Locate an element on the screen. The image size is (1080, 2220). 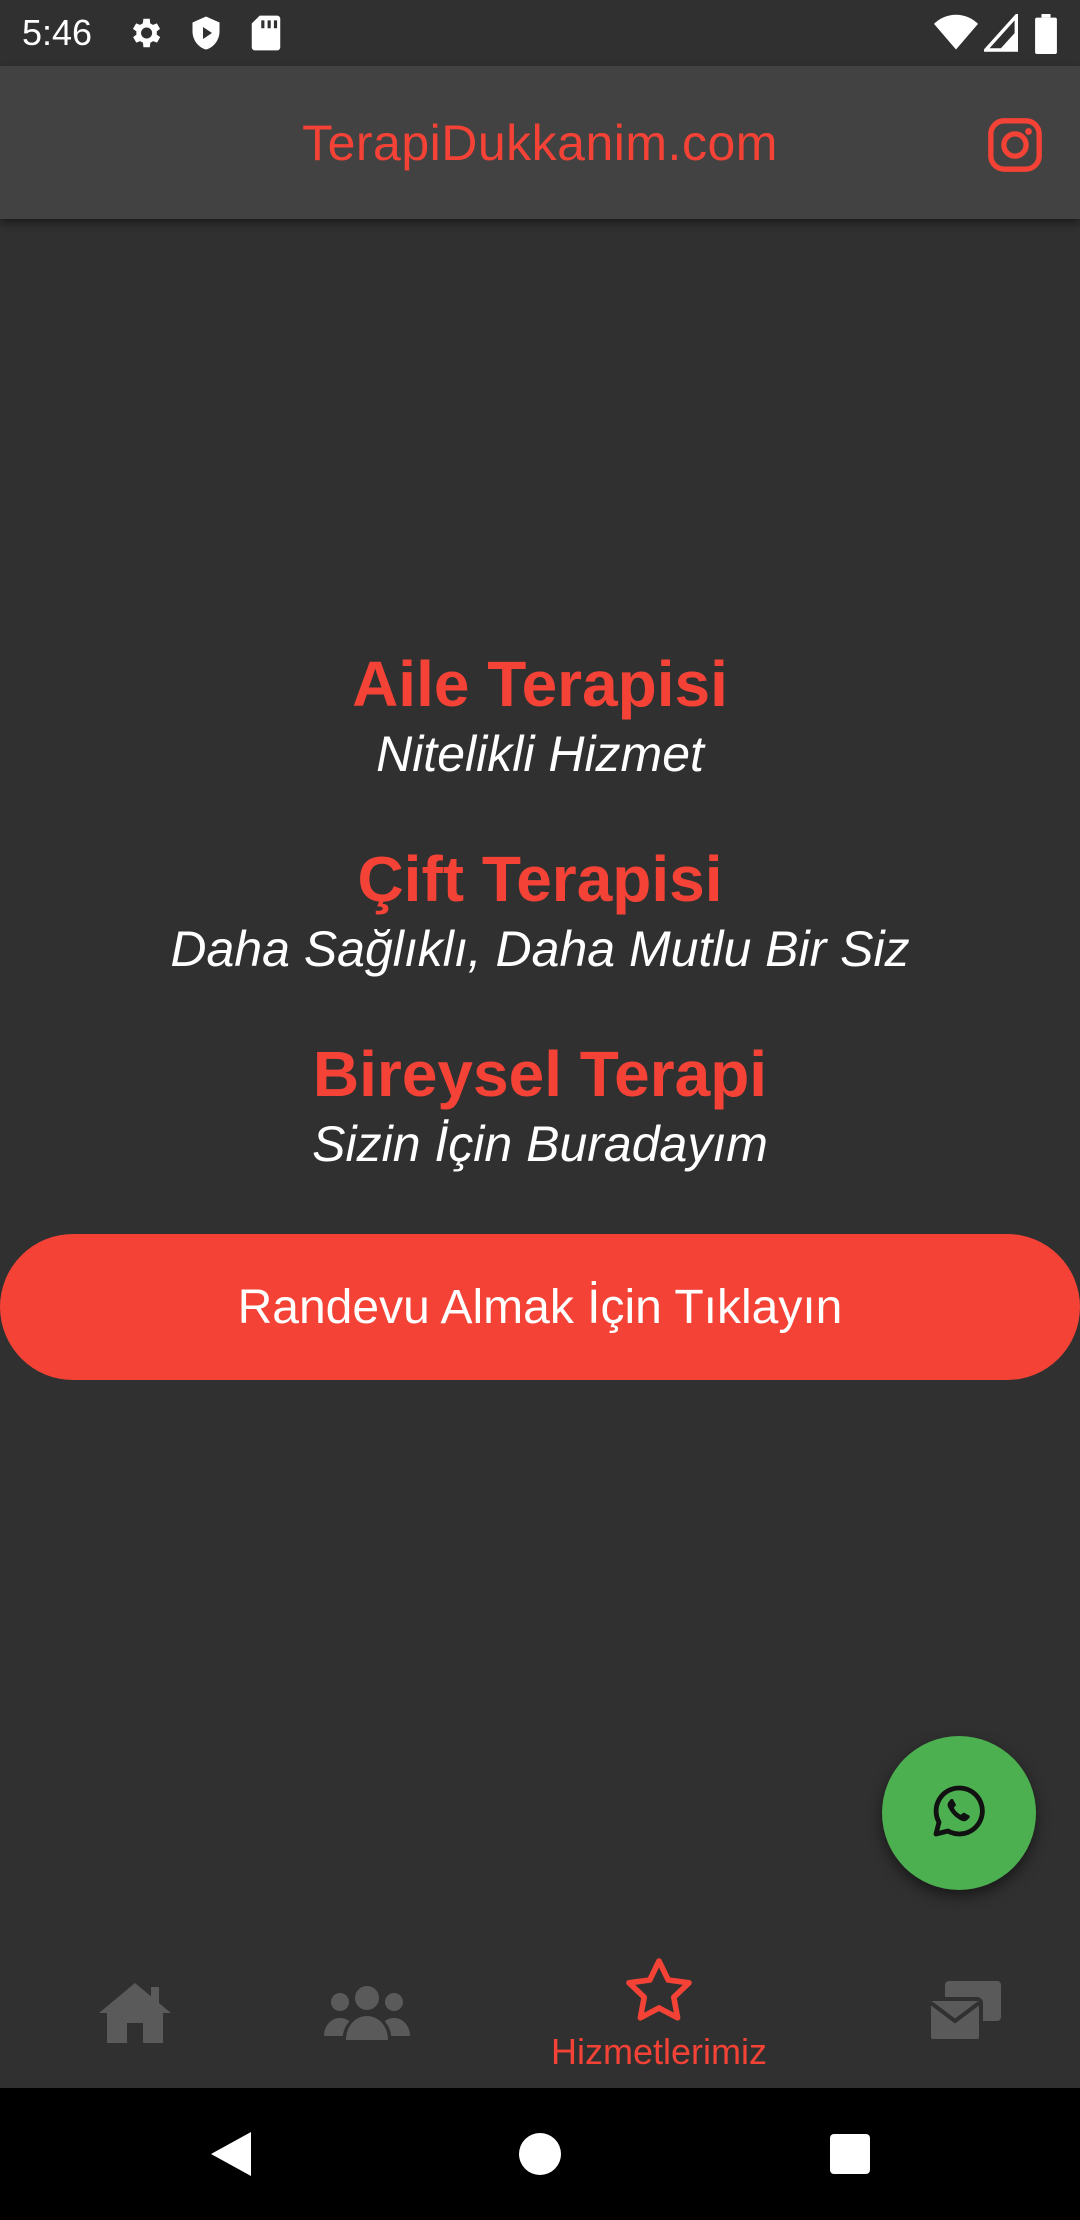
home-icon is located at coordinates (135, 2014).